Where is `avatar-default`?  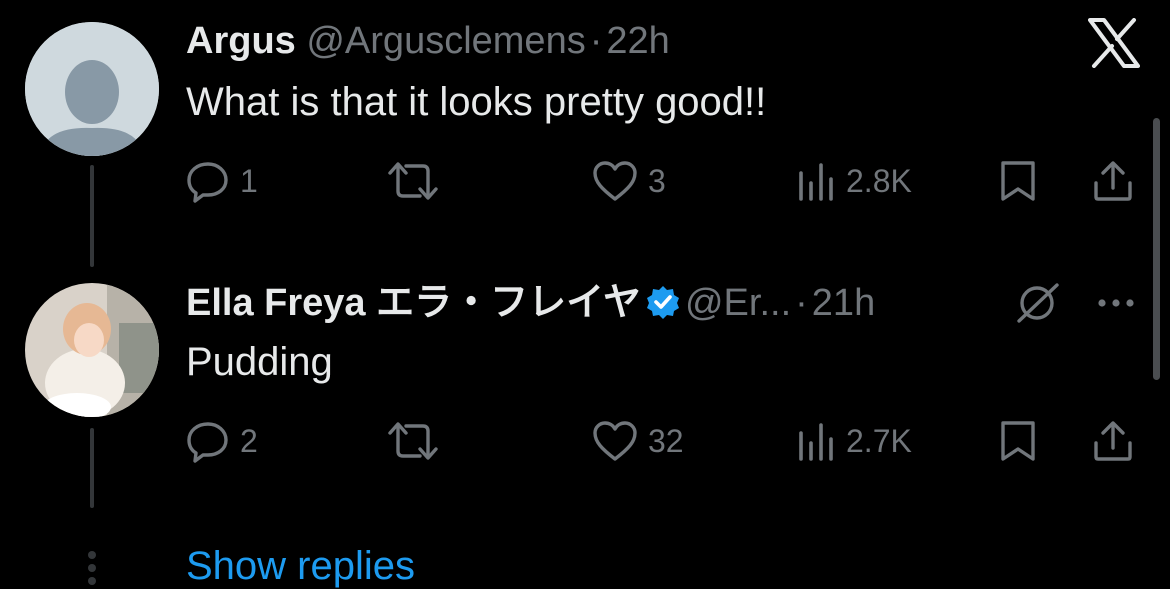 avatar-default is located at coordinates (92, 89).